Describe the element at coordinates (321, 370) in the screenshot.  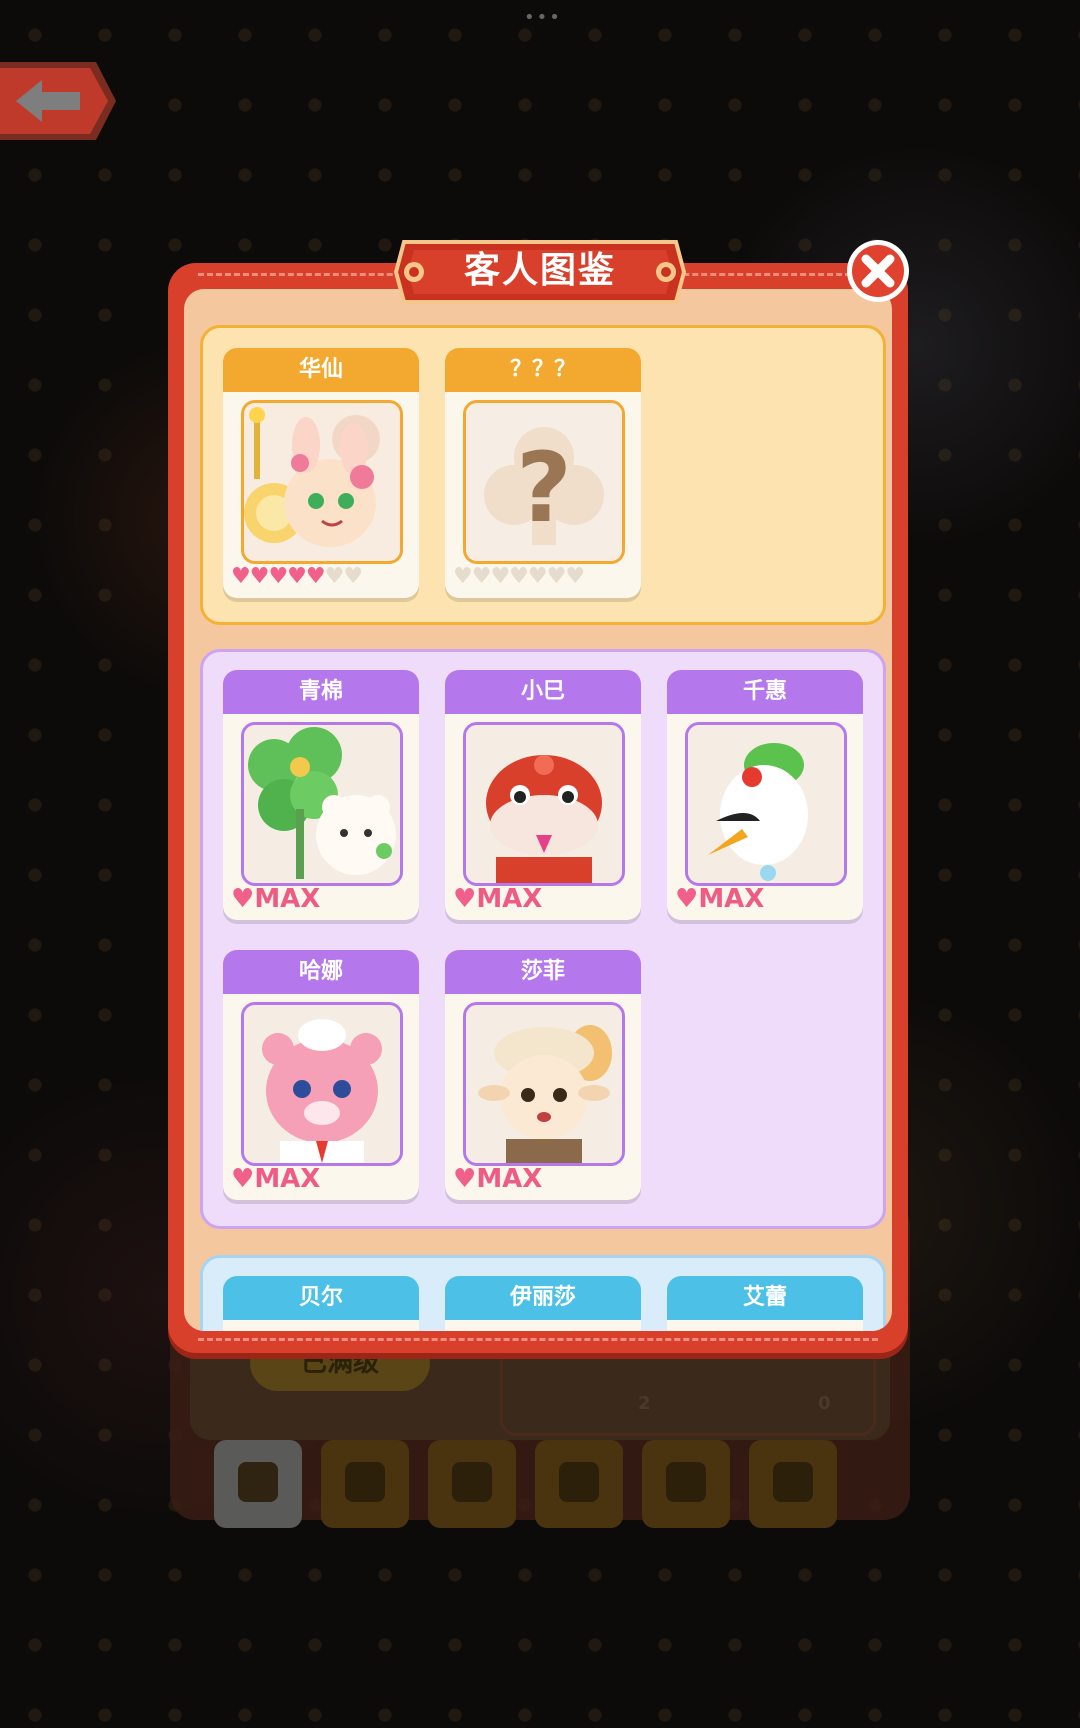
I see `guest-name: 华仙` at that location.